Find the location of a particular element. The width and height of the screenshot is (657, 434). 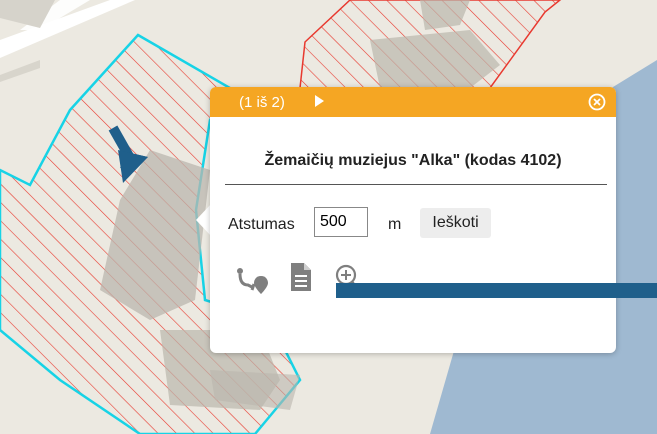

popup-header: (1 iš 2) is located at coordinates (413, 102).